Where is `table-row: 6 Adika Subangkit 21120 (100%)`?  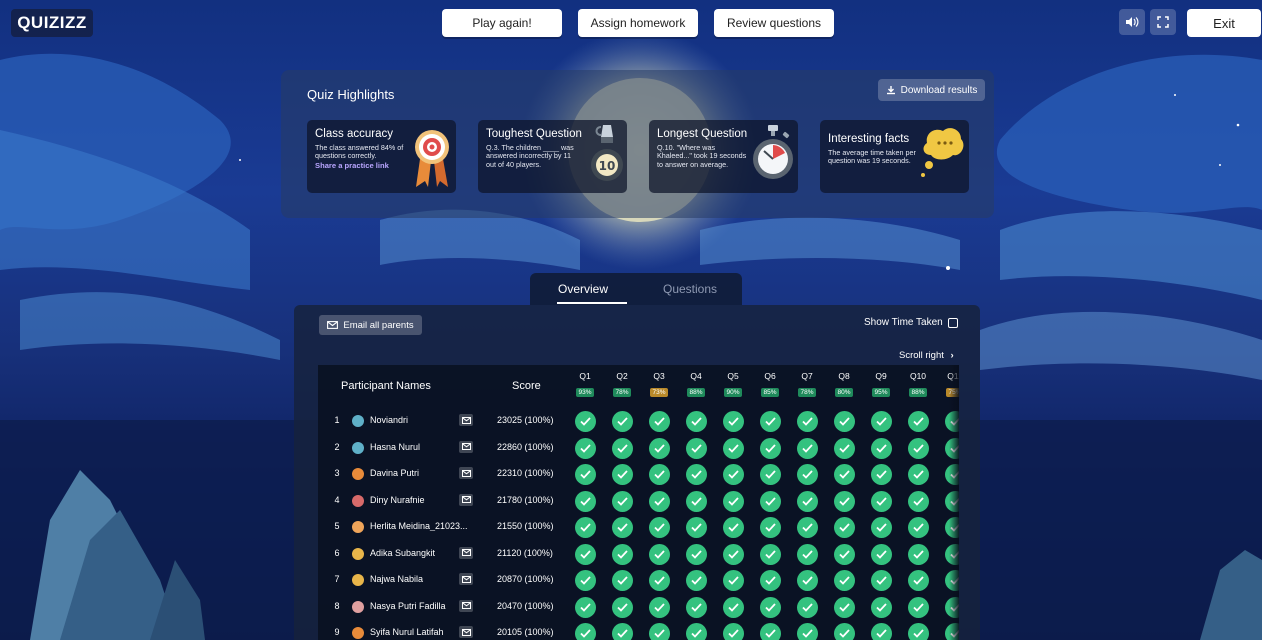
table-row: 6 Adika Subangkit 21120 (100%) is located at coordinates (638, 554).